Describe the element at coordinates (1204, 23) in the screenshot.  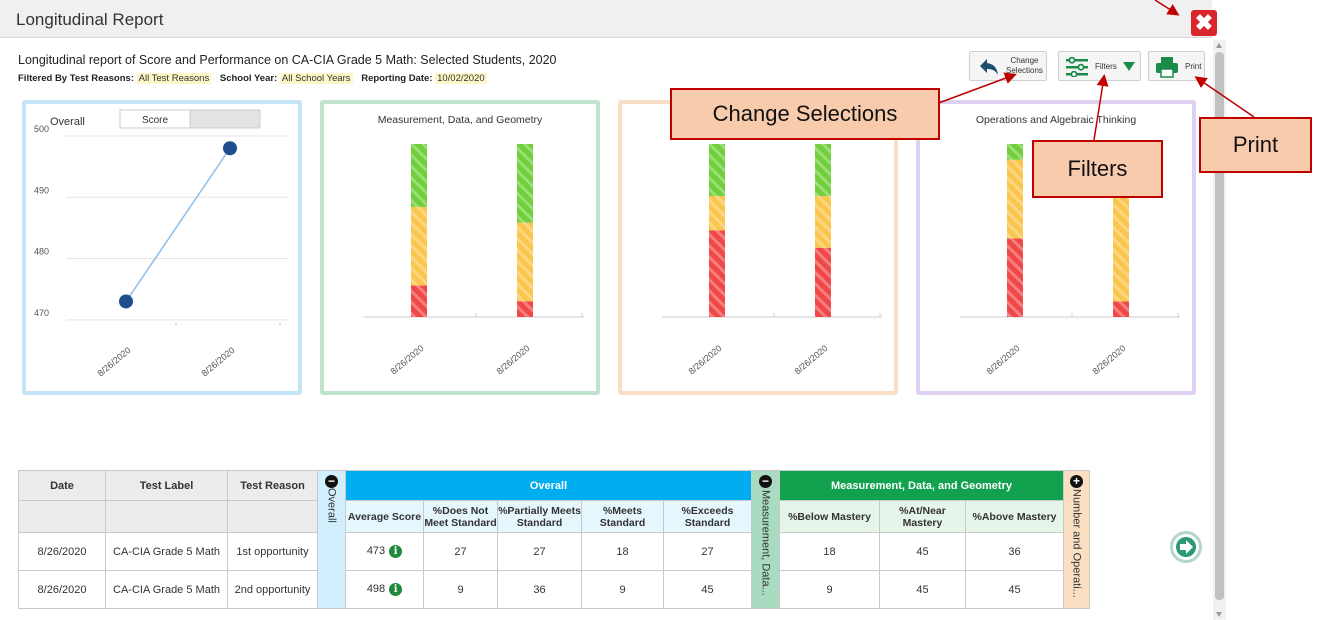
I see `close-button: ✖` at that location.